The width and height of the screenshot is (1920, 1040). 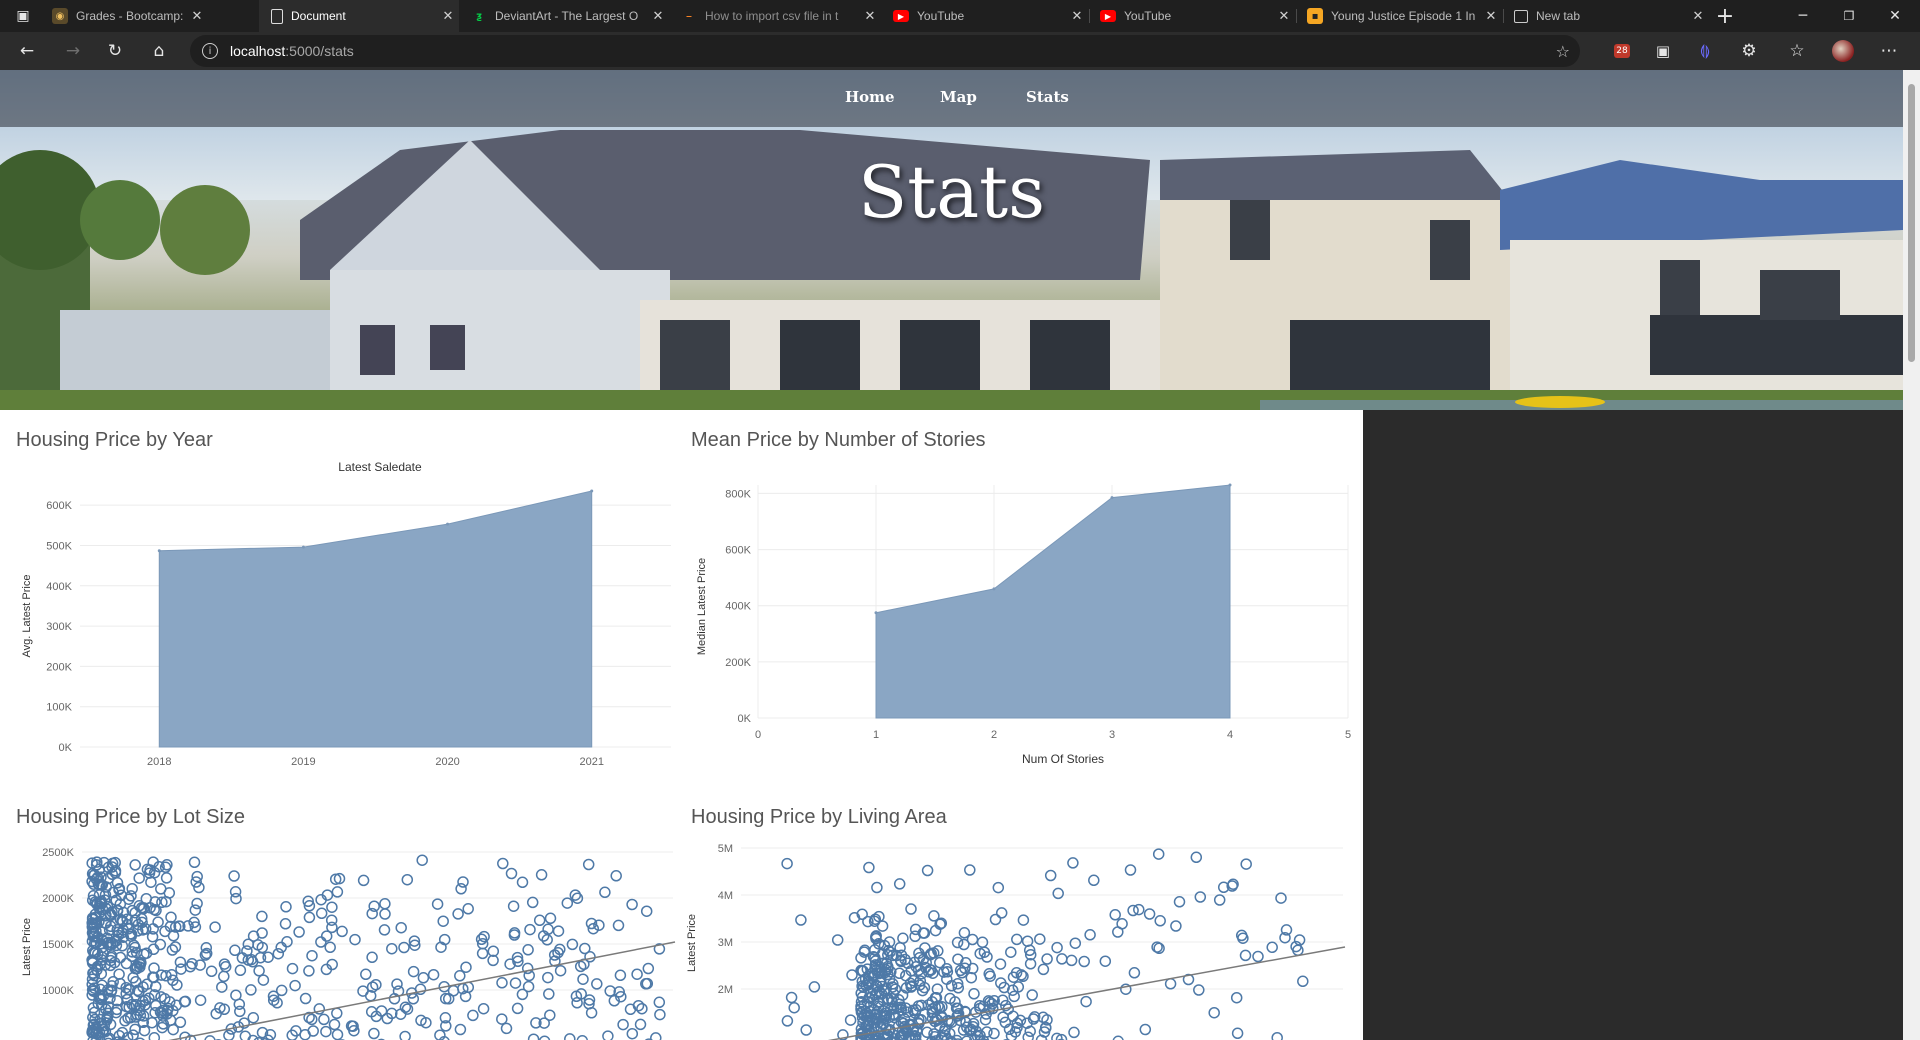 What do you see at coordinates (870, 97) in the screenshot?
I see `nav-link-home: Home` at bounding box center [870, 97].